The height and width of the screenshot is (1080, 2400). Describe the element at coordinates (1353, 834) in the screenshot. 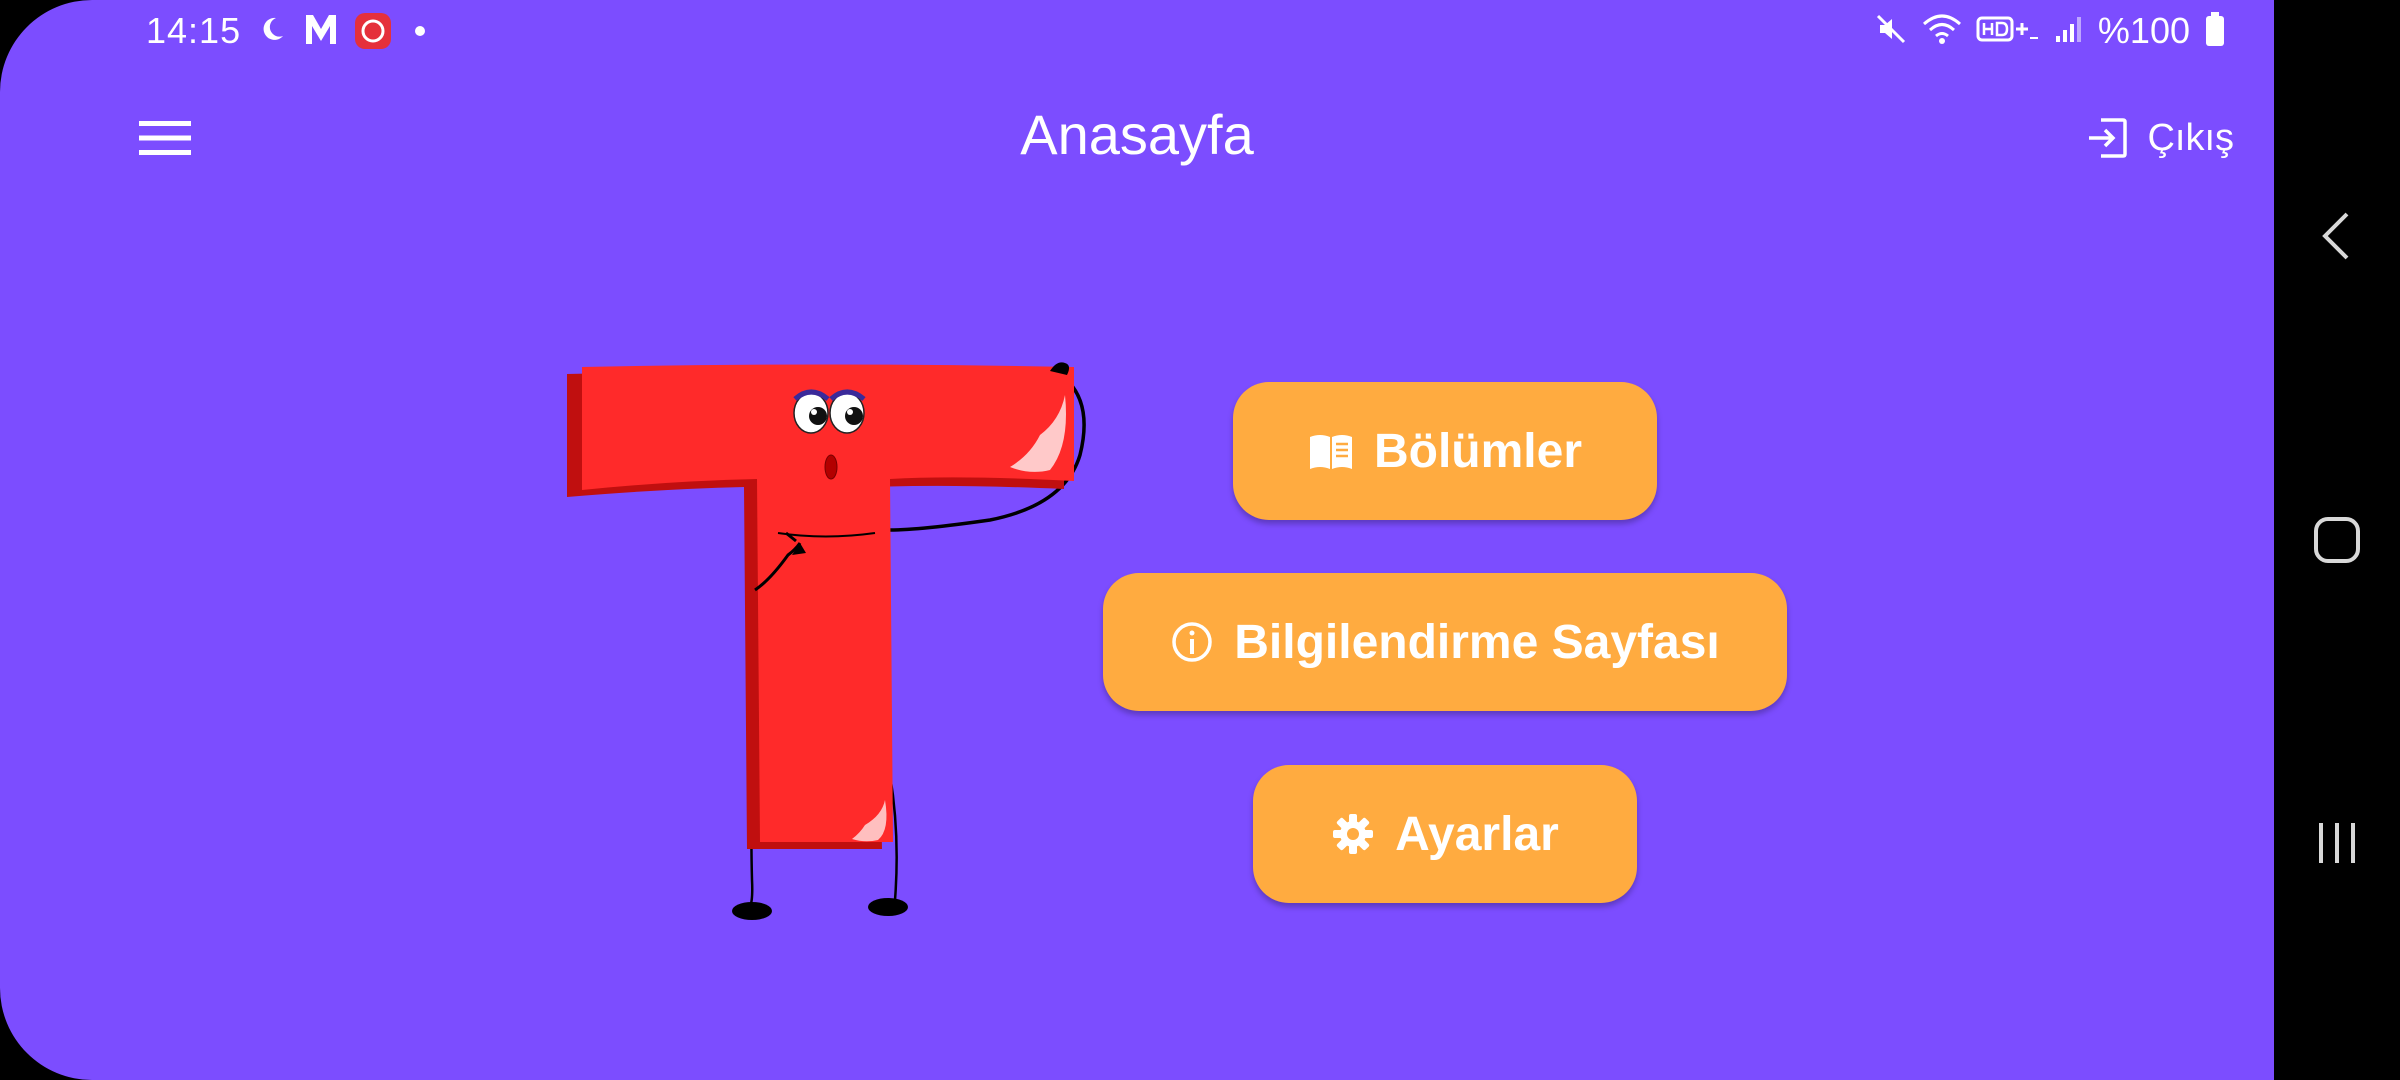

I see `gear-icon` at that location.